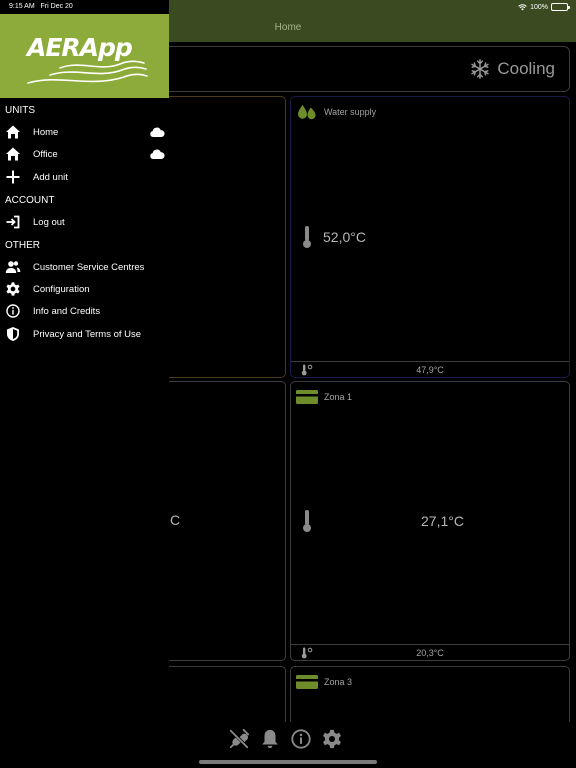  Describe the element at coordinates (522, 6) in the screenshot. I see `wifi-icon` at that location.